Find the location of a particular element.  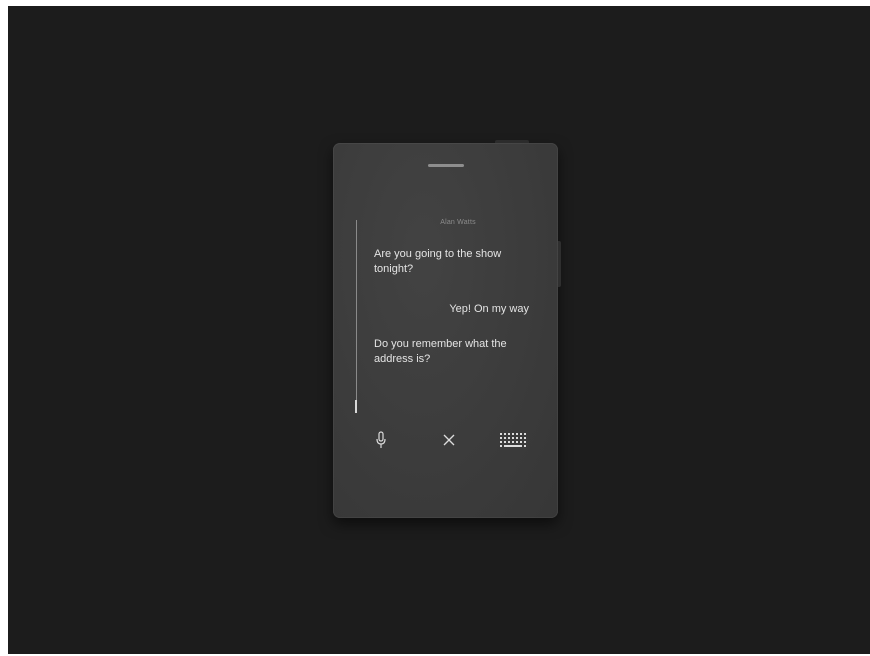

message-controls is located at coordinates (451, 442).